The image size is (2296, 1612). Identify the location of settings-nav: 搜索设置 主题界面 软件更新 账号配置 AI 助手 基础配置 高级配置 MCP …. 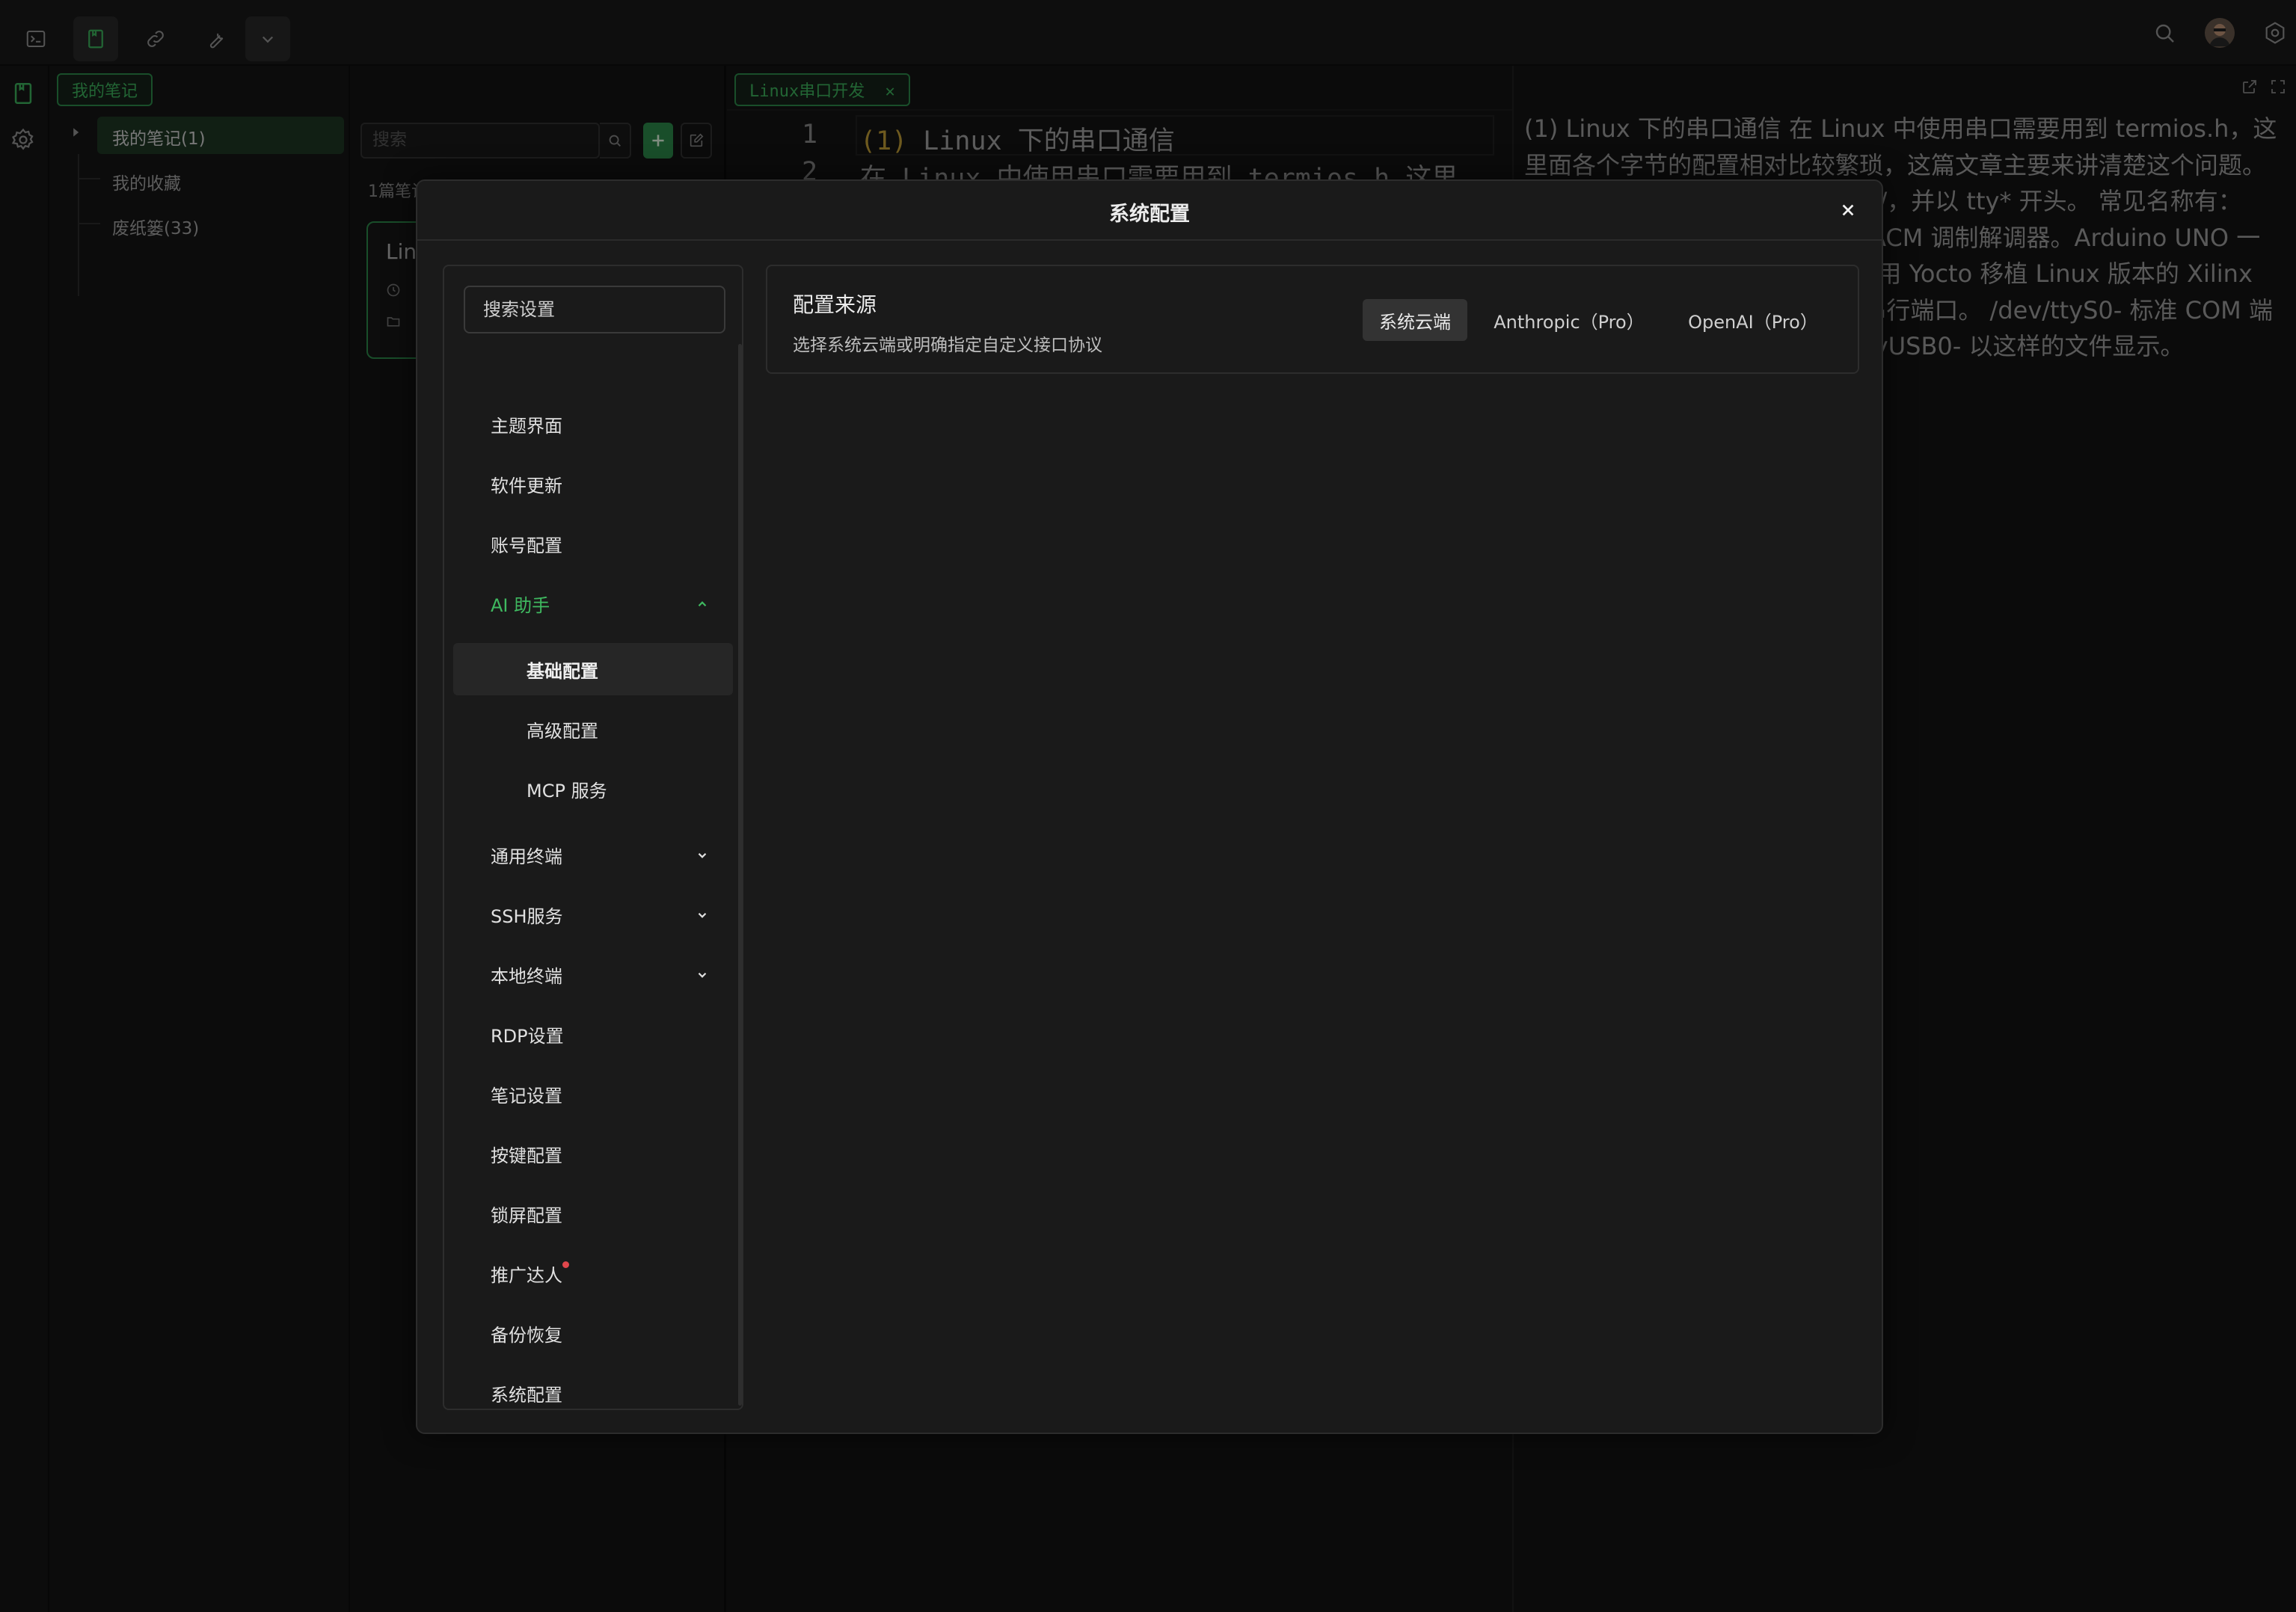
(593, 837).